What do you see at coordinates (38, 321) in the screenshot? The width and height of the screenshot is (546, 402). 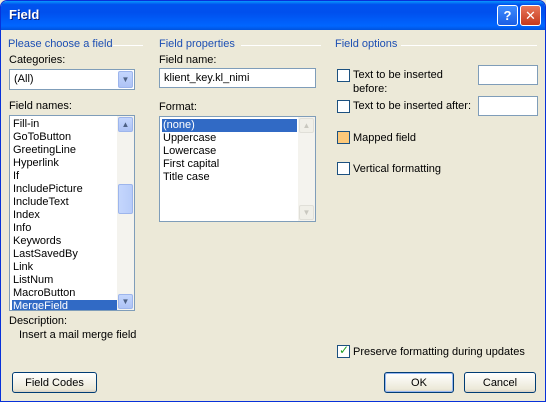 I see `description-label: Description:` at bounding box center [38, 321].